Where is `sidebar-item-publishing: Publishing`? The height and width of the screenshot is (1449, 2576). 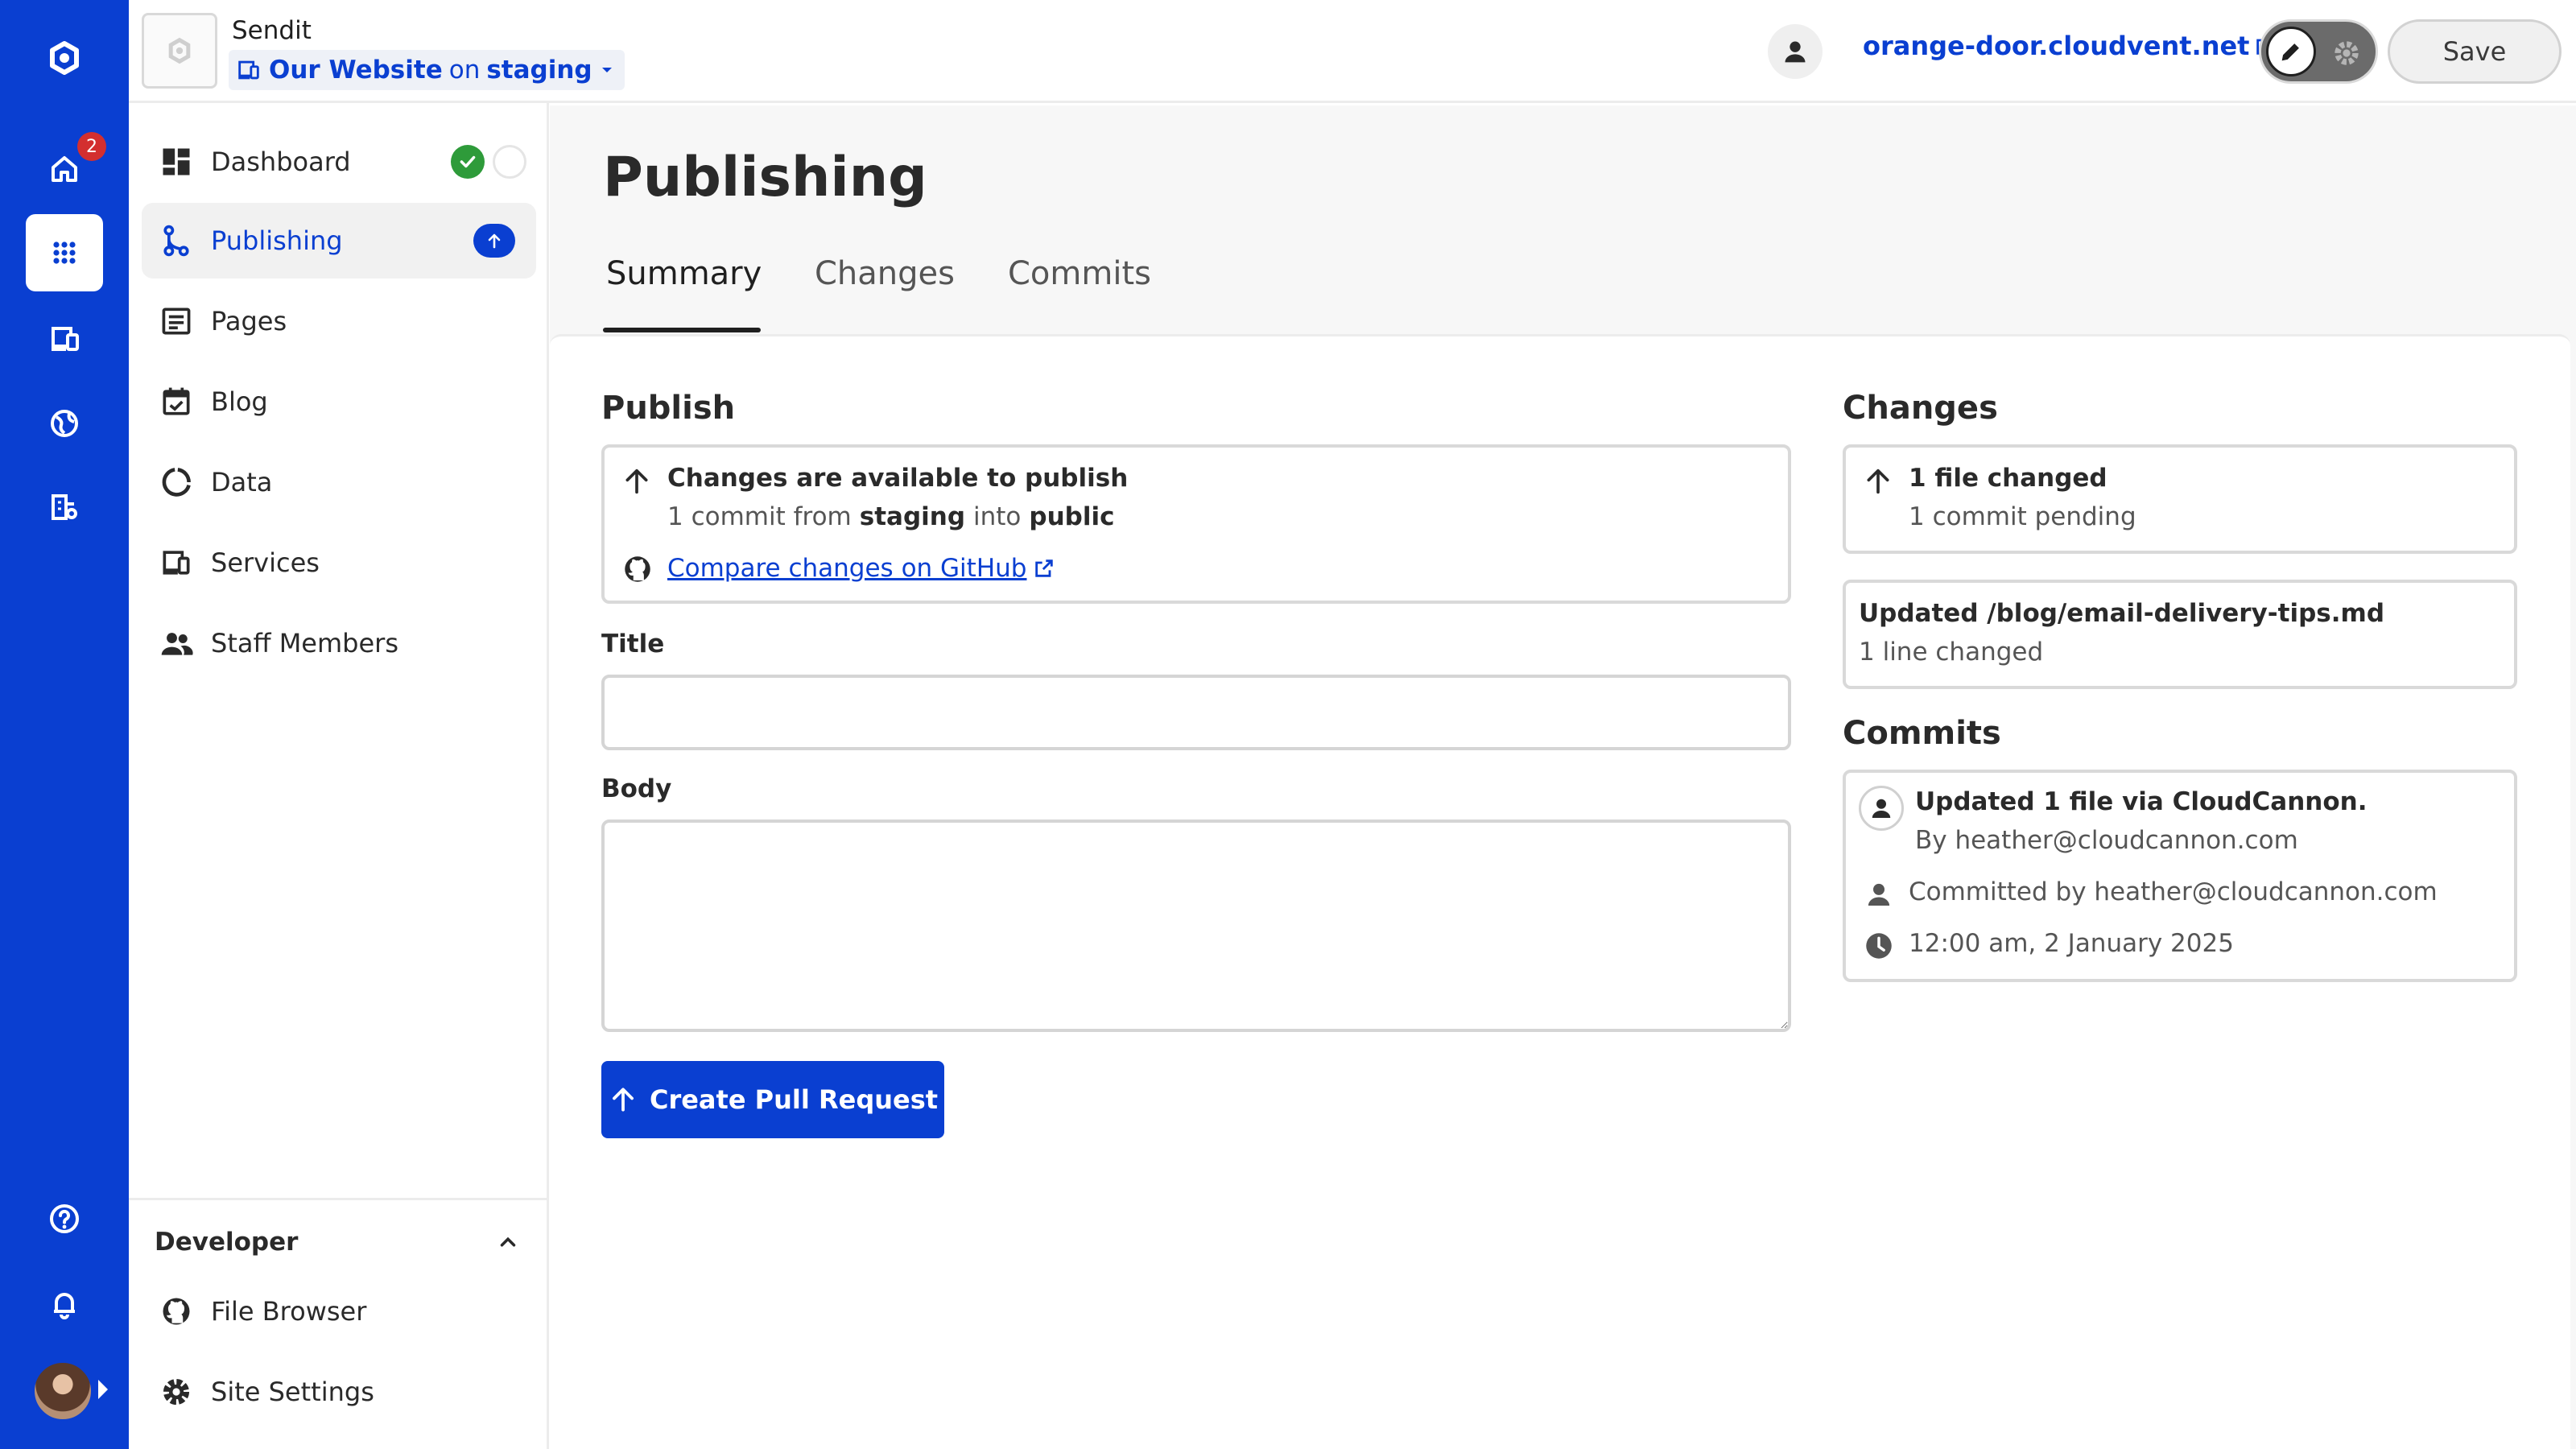 sidebar-item-publishing: Publishing is located at coordinates (339, 241).